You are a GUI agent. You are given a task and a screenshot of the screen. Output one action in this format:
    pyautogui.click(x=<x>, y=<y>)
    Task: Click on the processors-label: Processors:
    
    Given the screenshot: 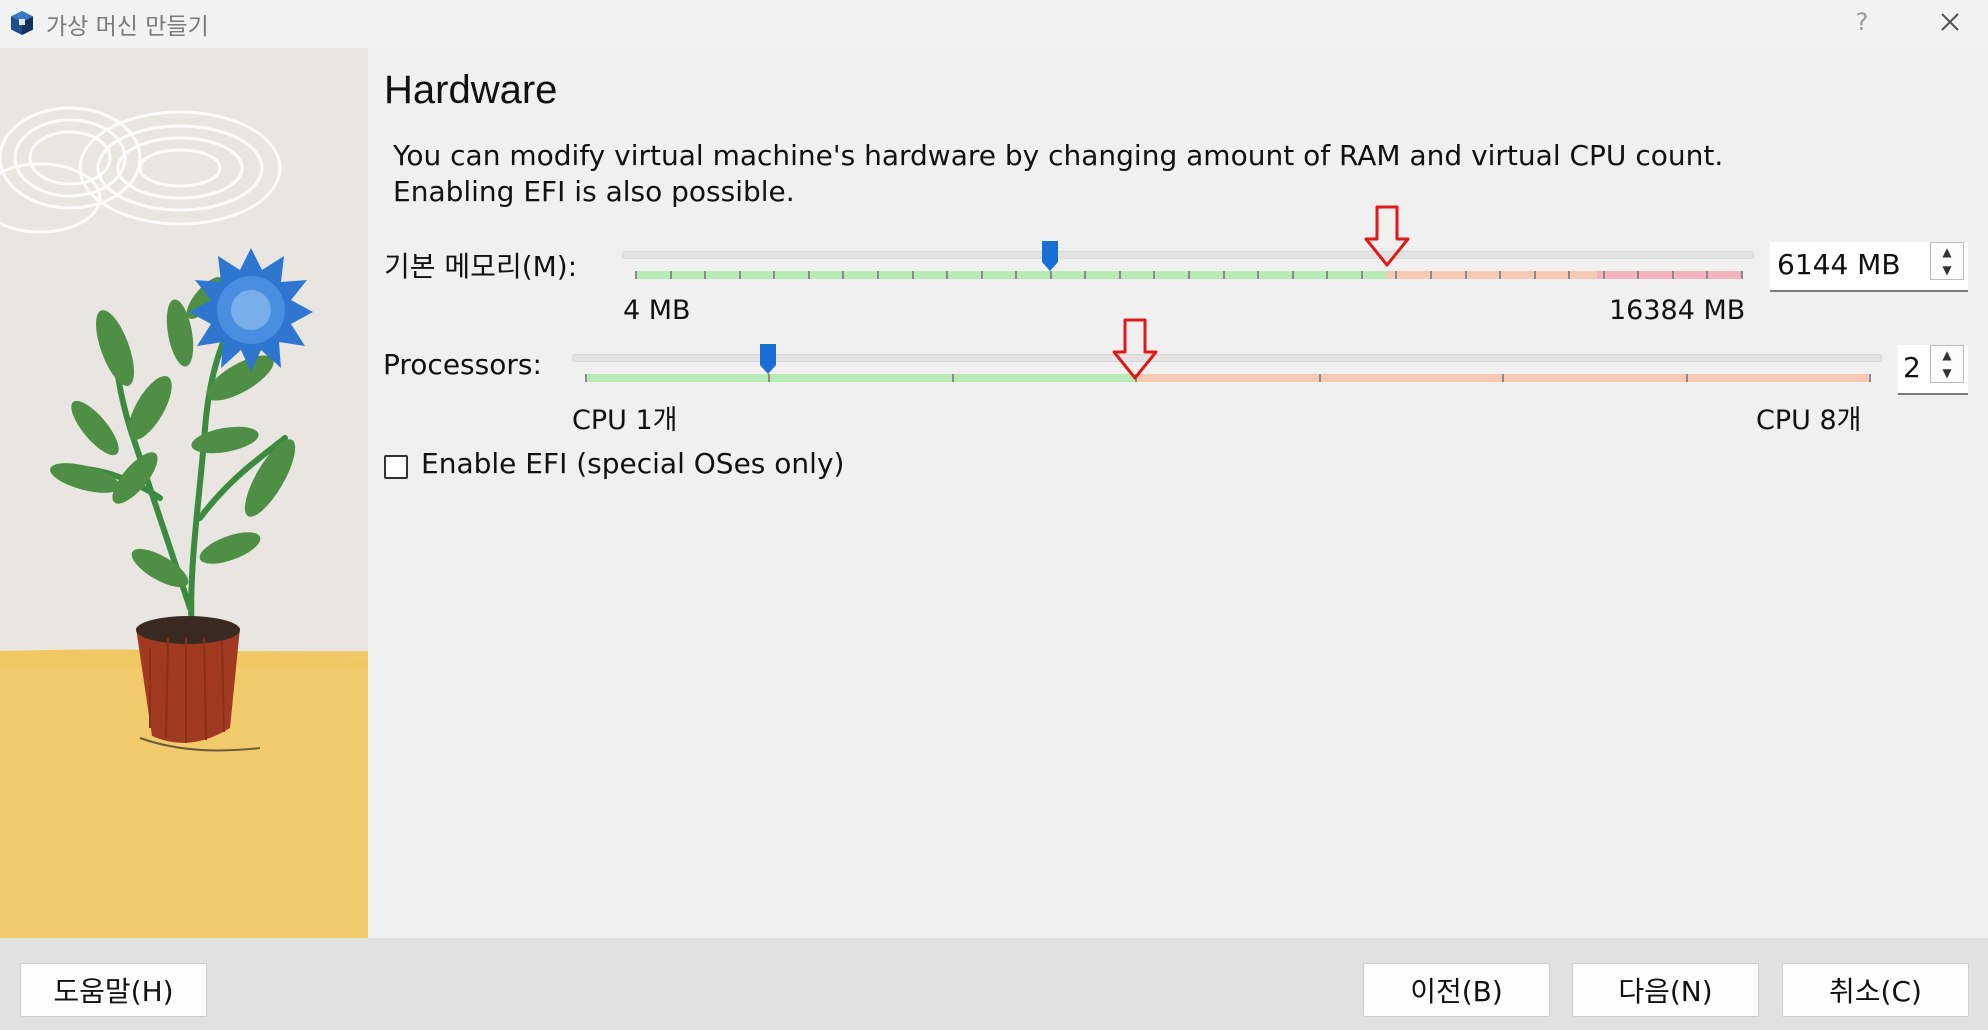 What is the action you would take?
    pyautogui.click(x=462, y=364)
    